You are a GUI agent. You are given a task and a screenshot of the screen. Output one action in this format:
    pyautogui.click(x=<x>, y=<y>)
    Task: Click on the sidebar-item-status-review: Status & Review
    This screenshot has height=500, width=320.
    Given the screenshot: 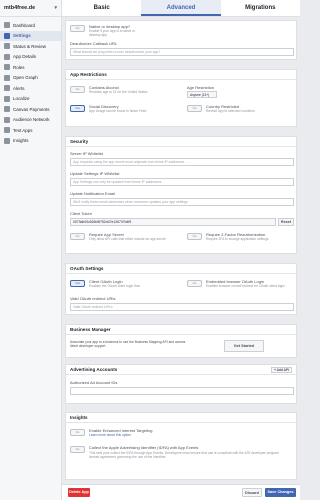 What is the action you would take?
    pyautogui.click(x=30, y=46)
    